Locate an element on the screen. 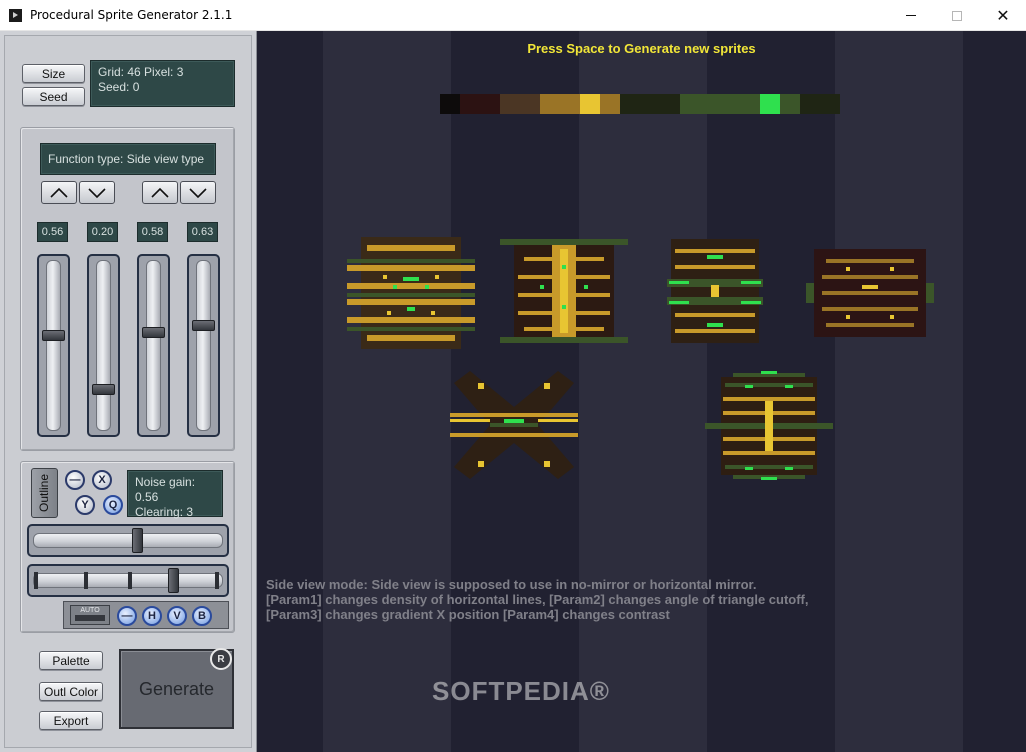 The image size is (1026, 752). clearing-slider is located at coordinates (128, 580).